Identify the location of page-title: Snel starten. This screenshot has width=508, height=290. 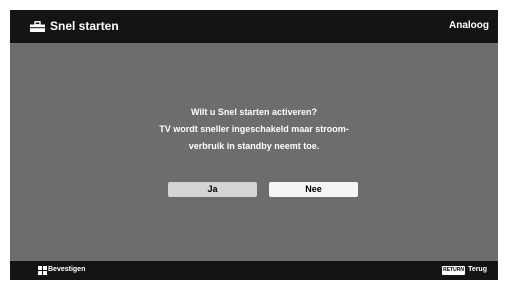
(84, 26).